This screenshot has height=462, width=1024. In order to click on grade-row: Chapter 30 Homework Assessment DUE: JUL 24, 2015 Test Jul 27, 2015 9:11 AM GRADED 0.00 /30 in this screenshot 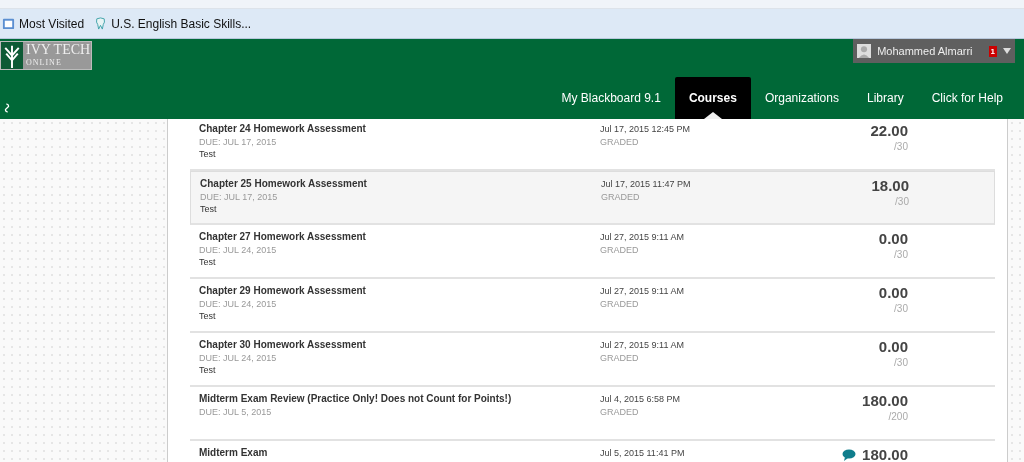, I will do `click(592, 360)`.